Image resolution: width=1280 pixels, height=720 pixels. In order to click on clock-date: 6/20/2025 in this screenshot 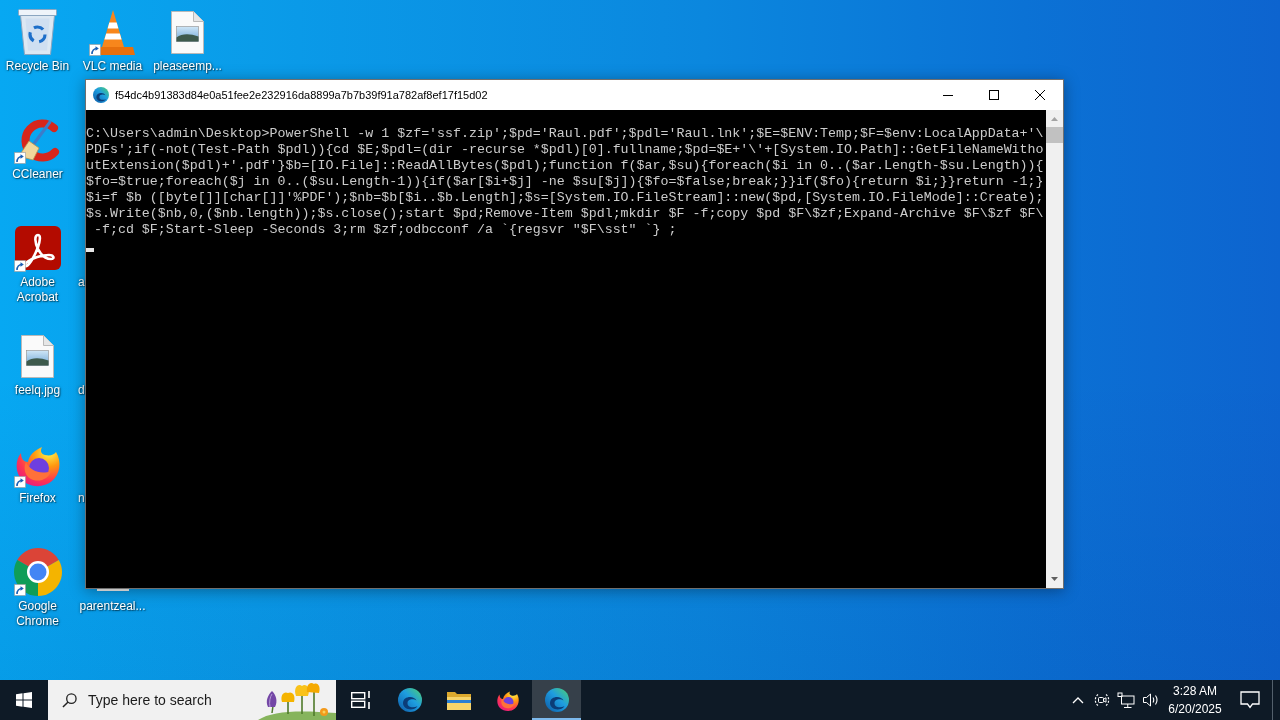, I will do `click(1195, 709)`.